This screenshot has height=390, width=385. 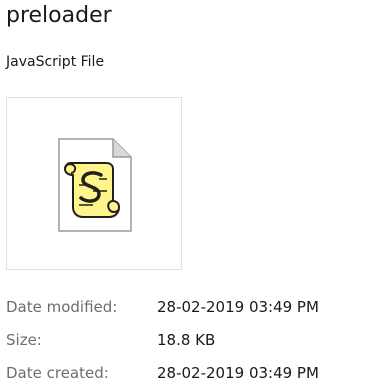 I want to click on file-name: preloader, so click(x=59, y=15).